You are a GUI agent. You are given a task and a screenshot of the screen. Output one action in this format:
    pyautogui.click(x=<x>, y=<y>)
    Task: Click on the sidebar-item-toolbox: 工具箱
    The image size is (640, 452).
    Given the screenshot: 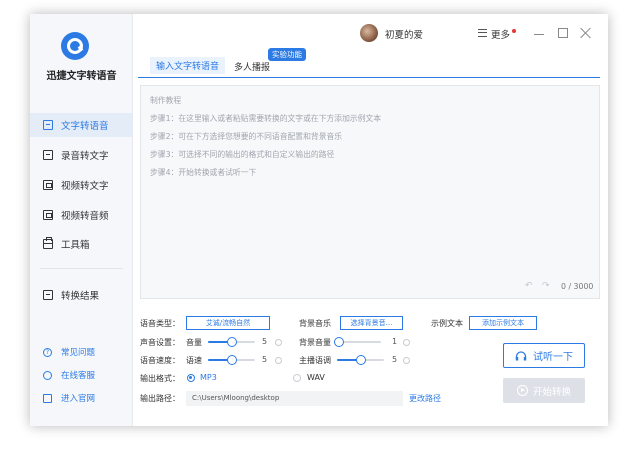 What is the action you would take?
    pyautogui.click(x=81, y=244)
    